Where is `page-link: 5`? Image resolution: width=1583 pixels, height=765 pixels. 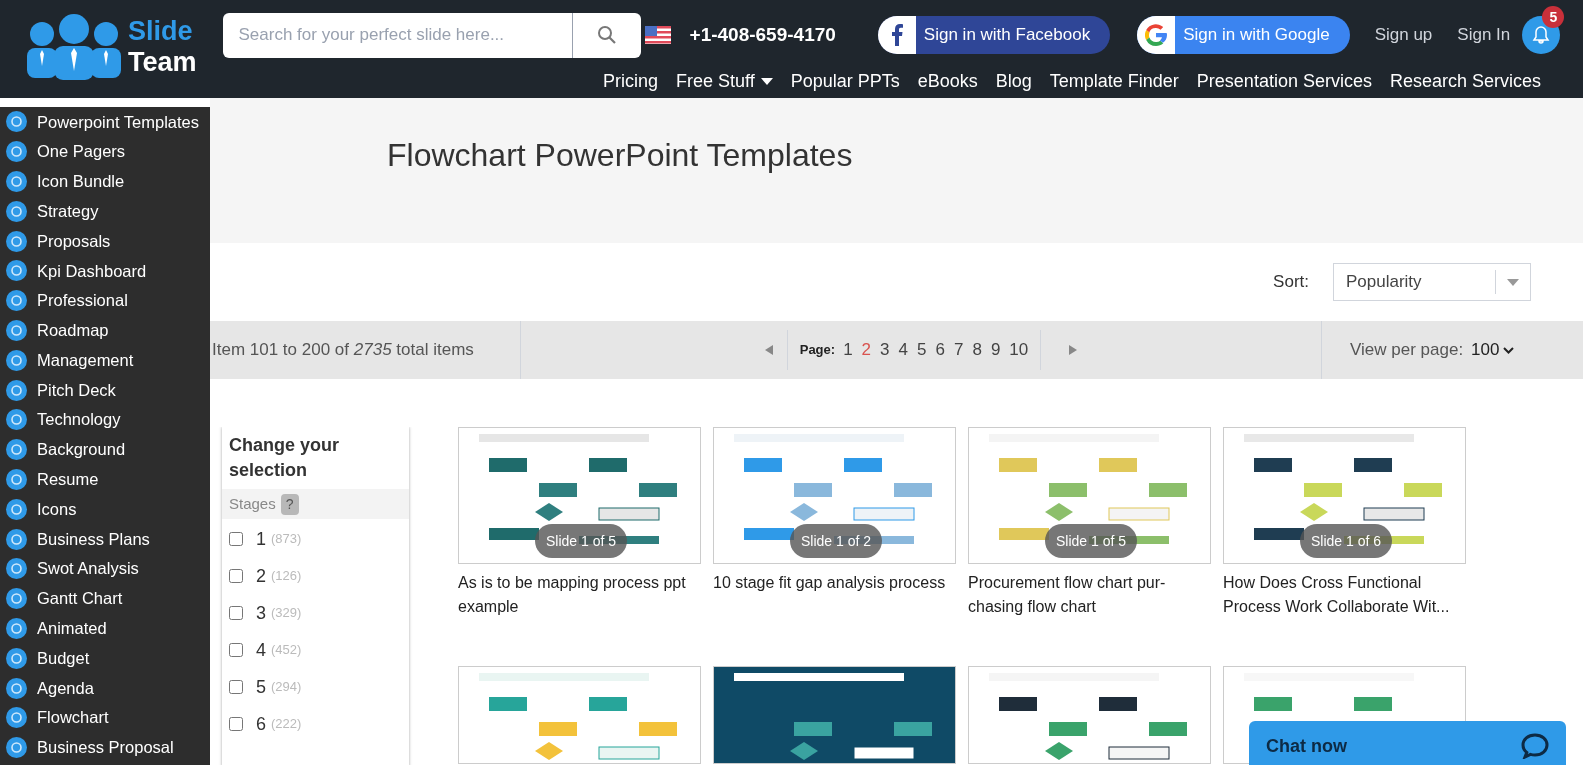 page-link: 5 is located at coordinates (922, 350).